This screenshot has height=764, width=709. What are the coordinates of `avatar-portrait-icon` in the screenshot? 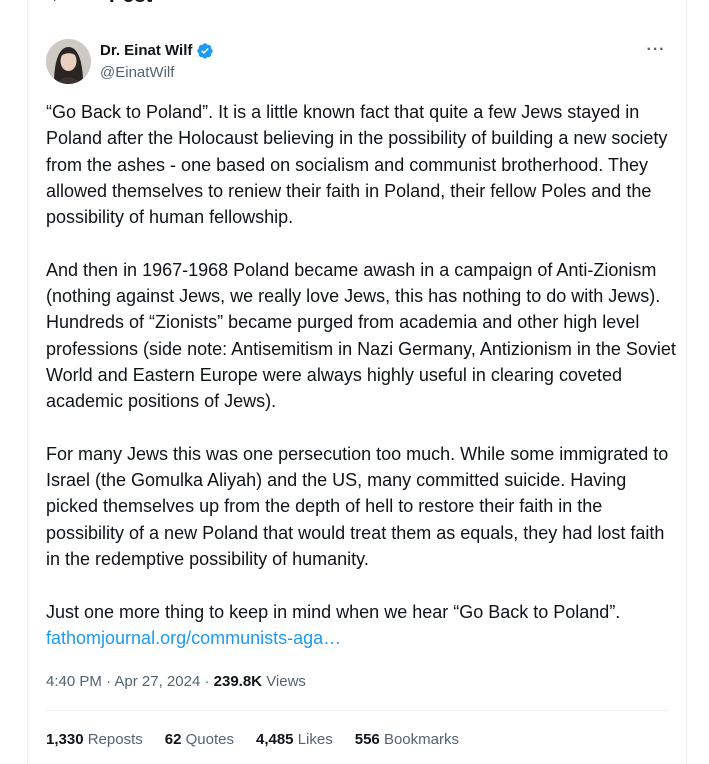 It's located at (68, 61).